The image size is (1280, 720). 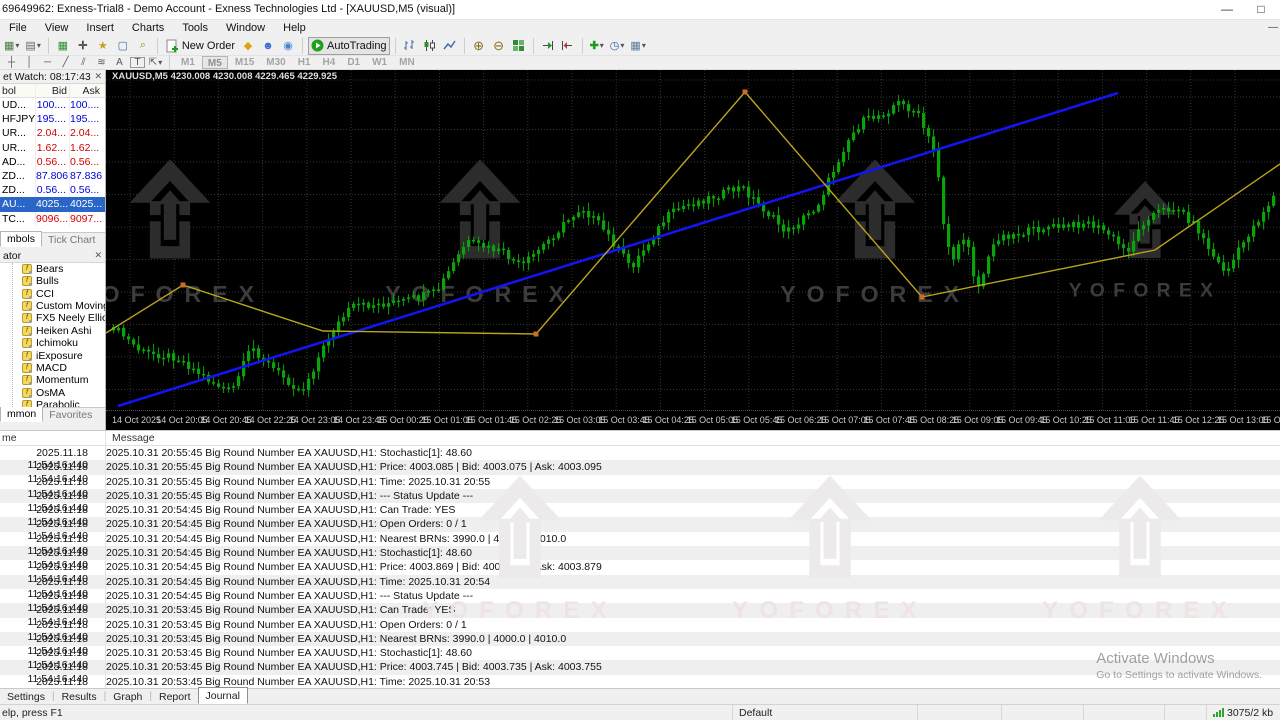 What do you see at coordinates (137, 62) in the screenshot?
I see `text-label-icon: T` at bounding box center [137, 62].